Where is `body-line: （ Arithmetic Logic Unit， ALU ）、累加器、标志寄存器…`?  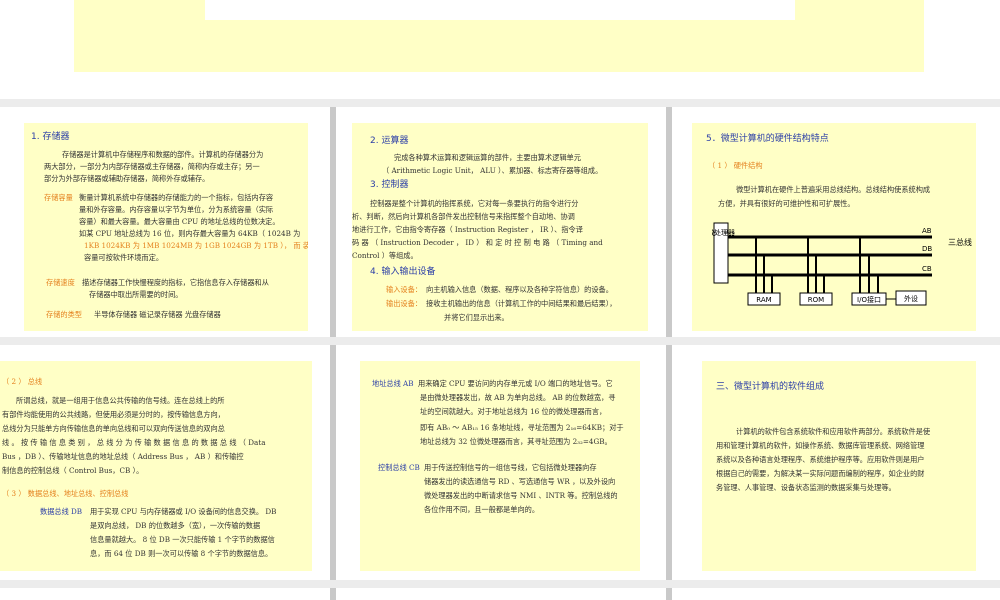 body-line: （ Arithmetic Logic Unit， ALU ）、累加器、标志寄存器… is located at coordinates (492, 170).